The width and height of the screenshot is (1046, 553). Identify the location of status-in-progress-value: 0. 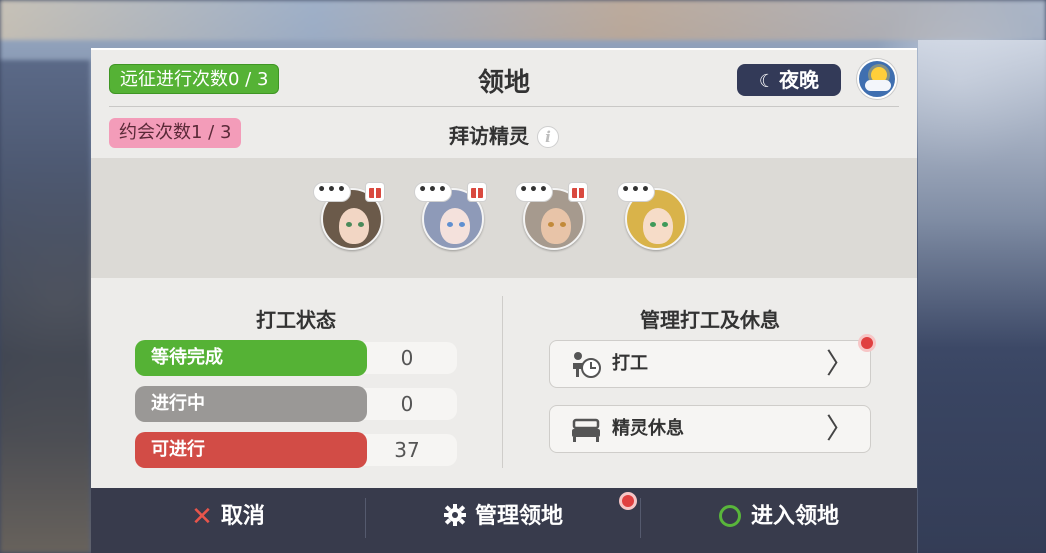
(407, 404).